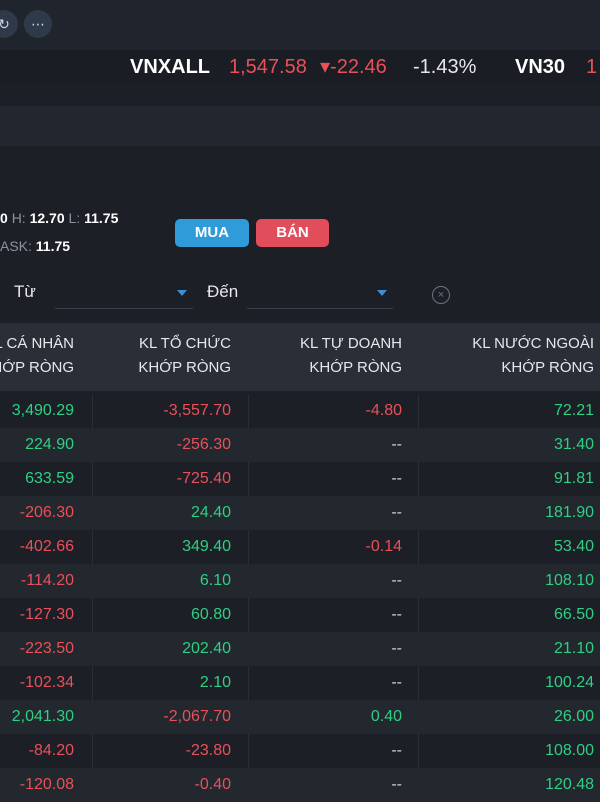 Image resolution: width=600 pixels, height=802 pixels. I want to click on index-name-2: VN30, so click(540, 67).